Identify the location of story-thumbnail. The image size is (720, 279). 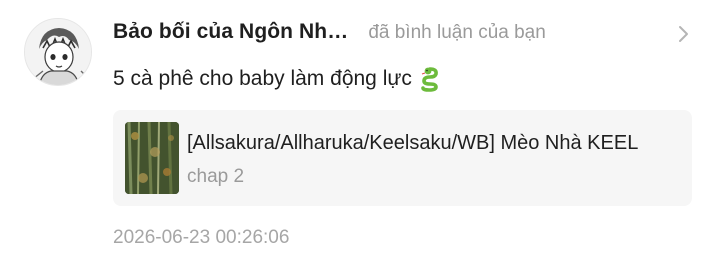
(152, 158).